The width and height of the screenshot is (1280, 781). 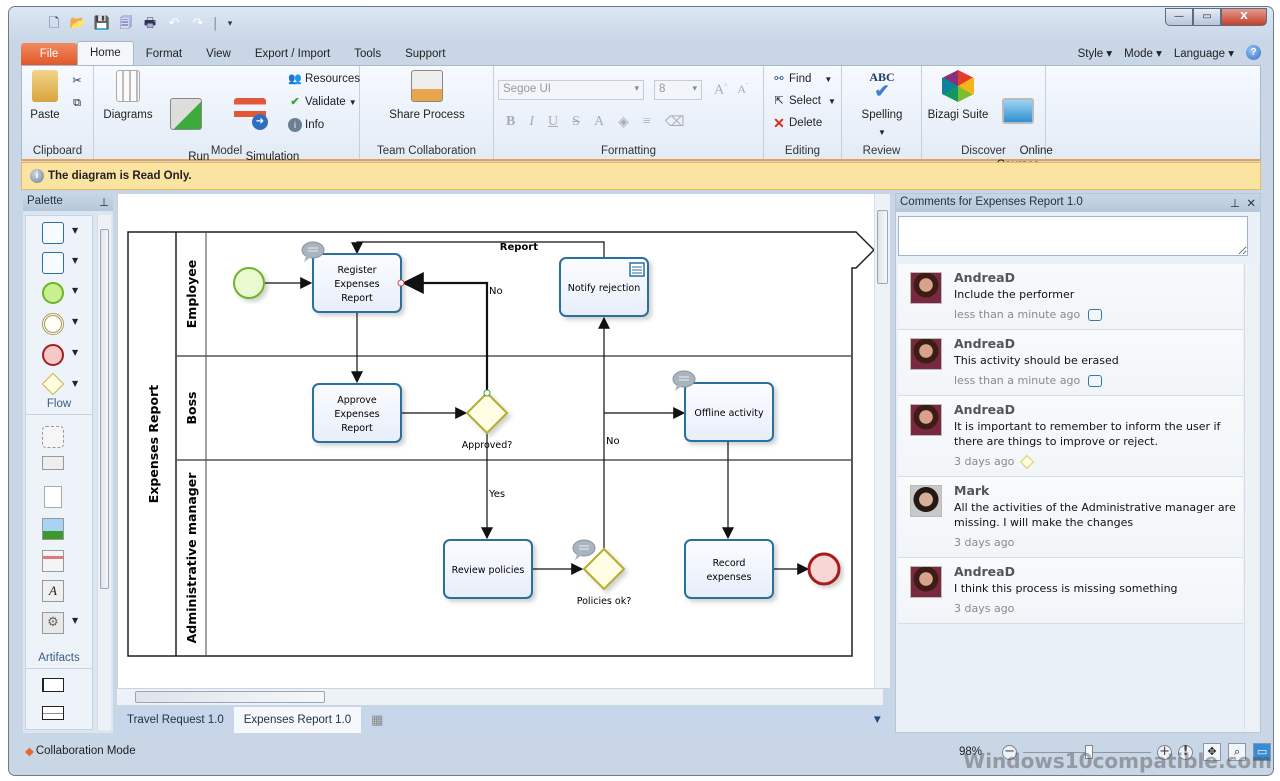 What do you see at coordinates (249, 283) in the screenshot?
I see `start-event` at bounding box center [249, 283].